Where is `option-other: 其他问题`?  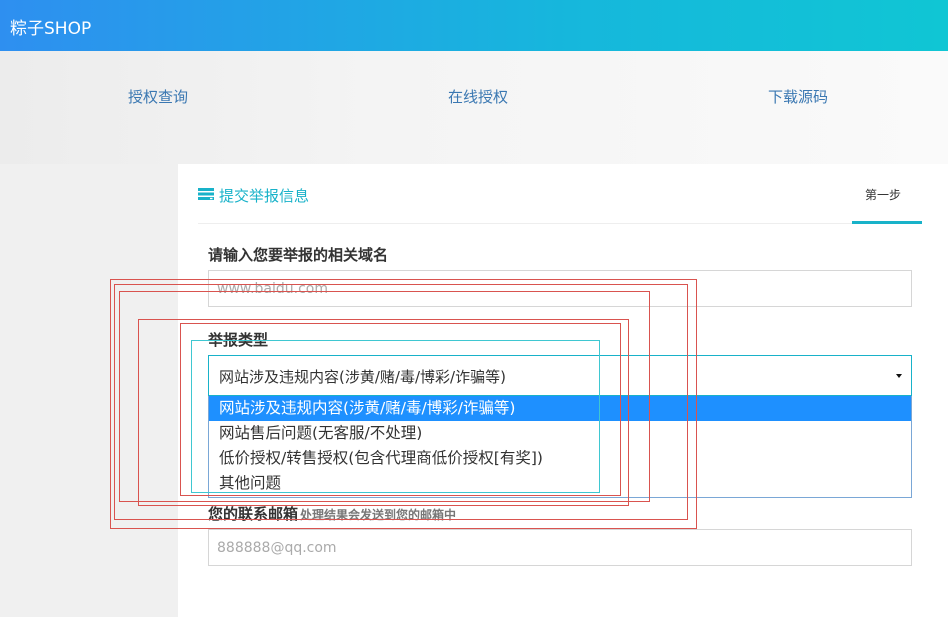
option-other: 其他问题 is located at coordinates (560, 483).